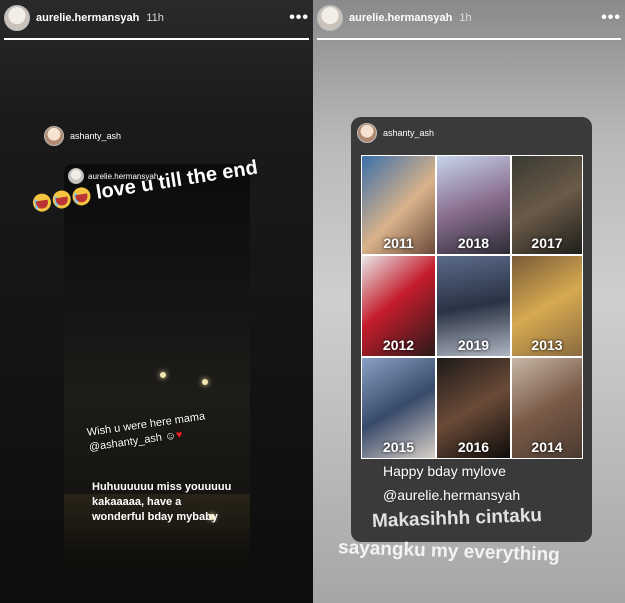  I want to click on reply-line: wonderful bday mybaby, so click(155, 517).